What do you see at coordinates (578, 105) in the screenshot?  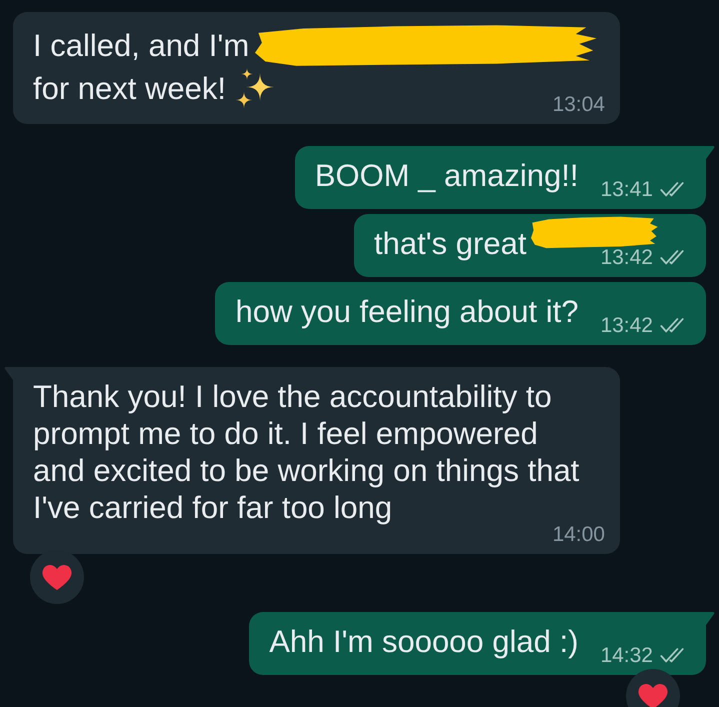 I see `message-time: 13:04` at bounding box center [578, 105].